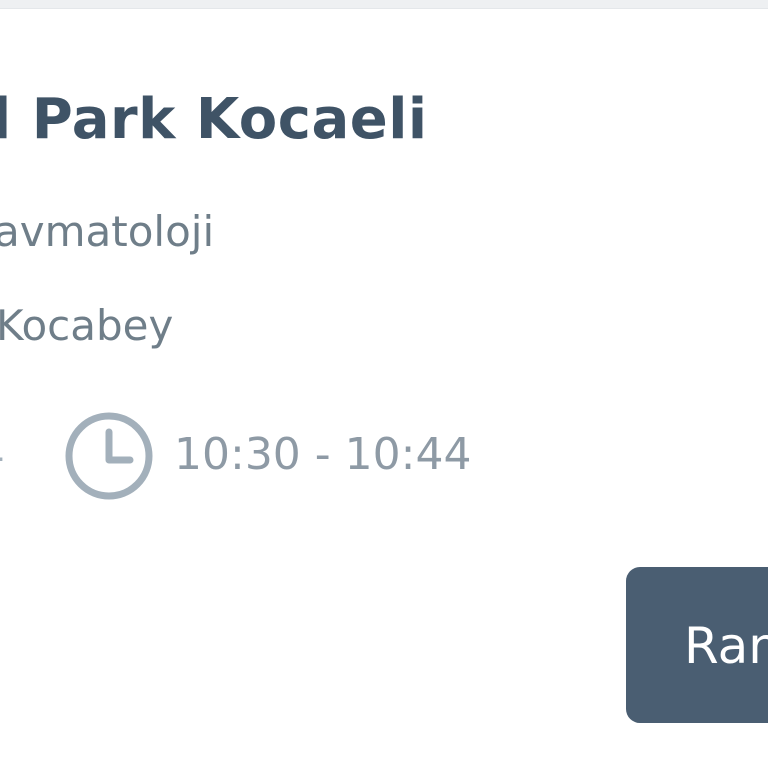 This screenshot has height=768, width=768. What do you see at coordinates (107, 231) in the screenshot?
I see `department-name: avmatoloji` at bounding box center [107, 231].